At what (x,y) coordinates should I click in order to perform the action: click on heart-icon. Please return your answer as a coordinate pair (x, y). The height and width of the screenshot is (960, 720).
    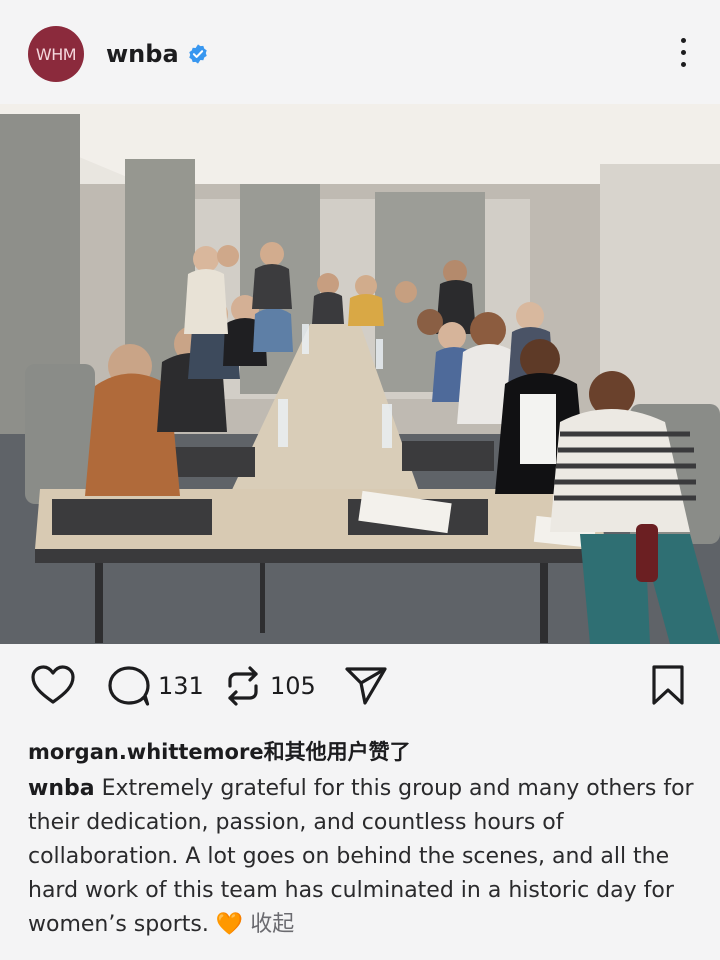
    Looking at the image, I should click on (53, 684).